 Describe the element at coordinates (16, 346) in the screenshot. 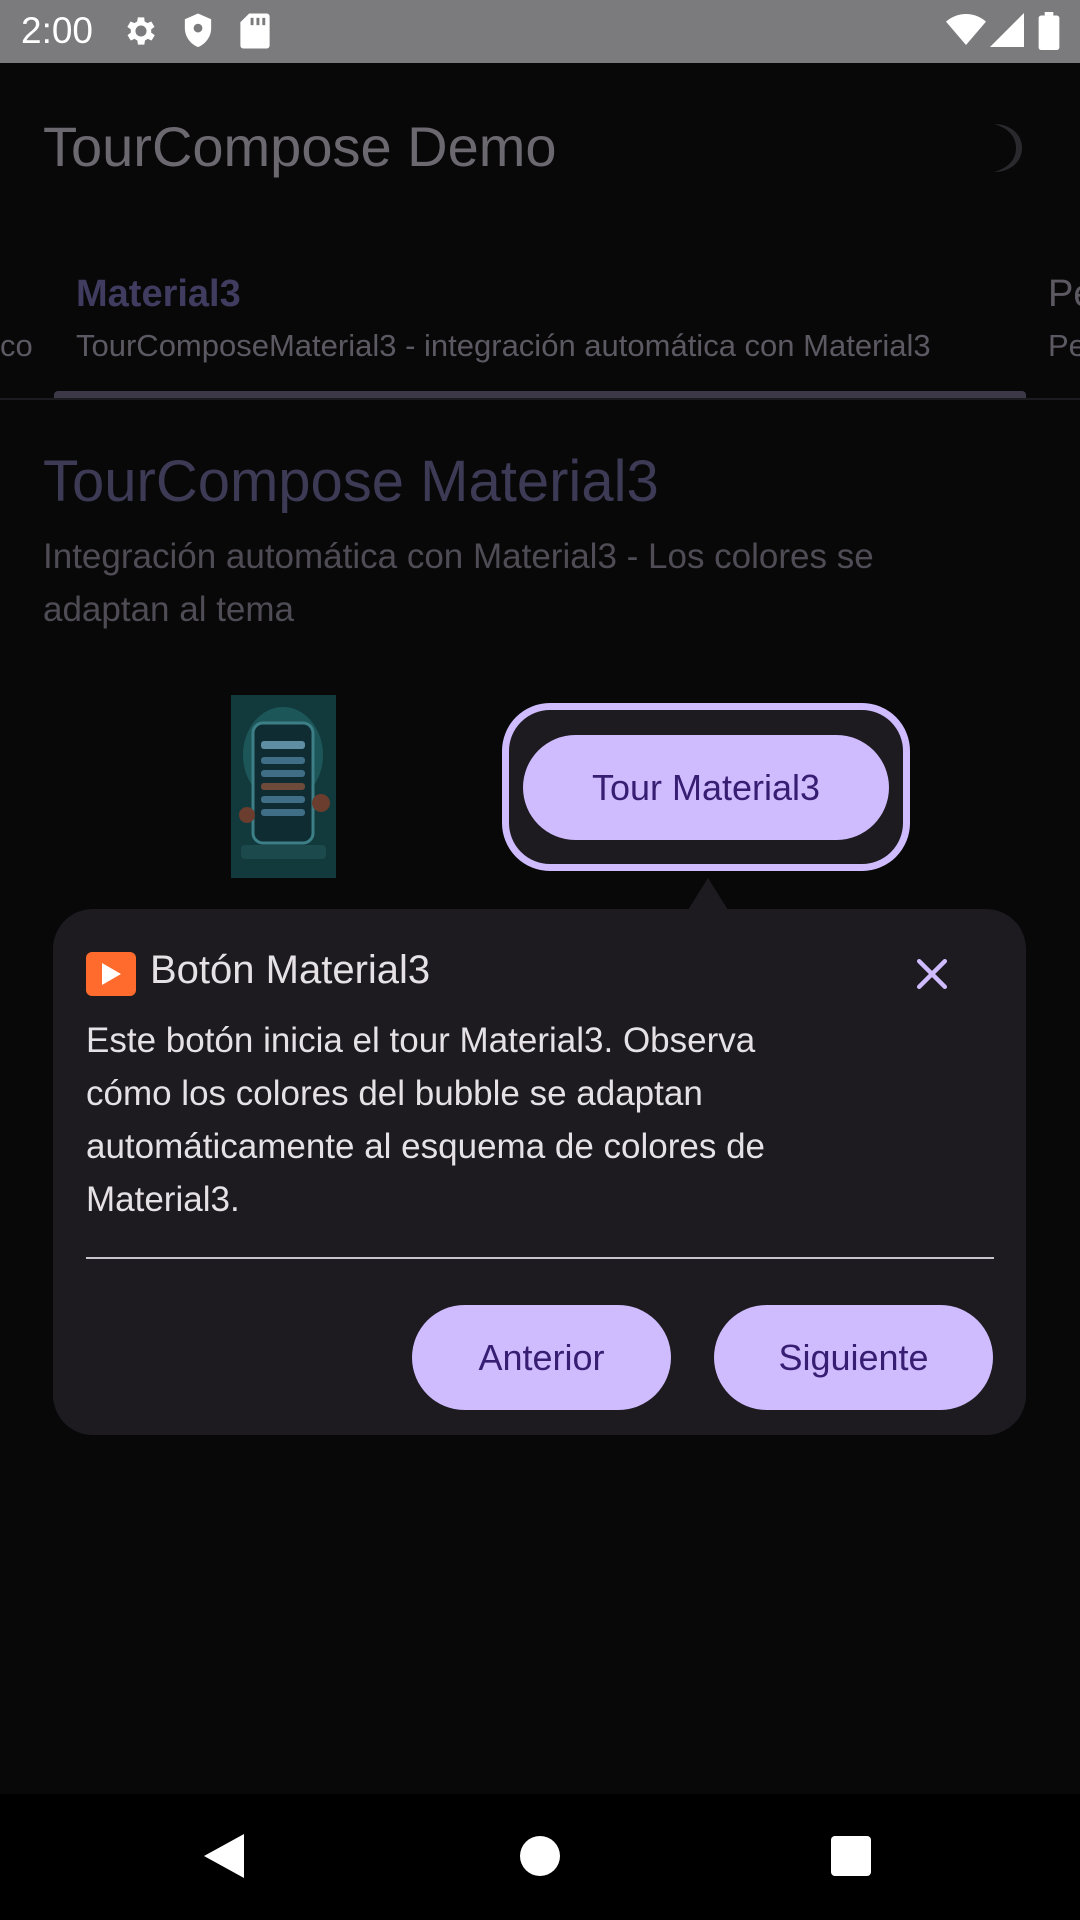

I see `tab-previous-fragment: co` at that location.